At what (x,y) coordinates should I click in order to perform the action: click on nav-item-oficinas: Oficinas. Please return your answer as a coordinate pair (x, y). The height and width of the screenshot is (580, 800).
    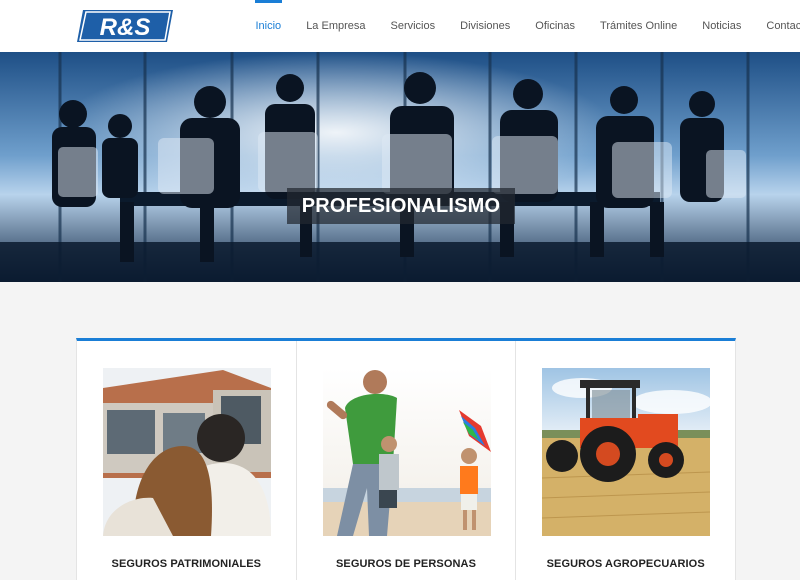
    Looking at the image, I should click on (555, 26).